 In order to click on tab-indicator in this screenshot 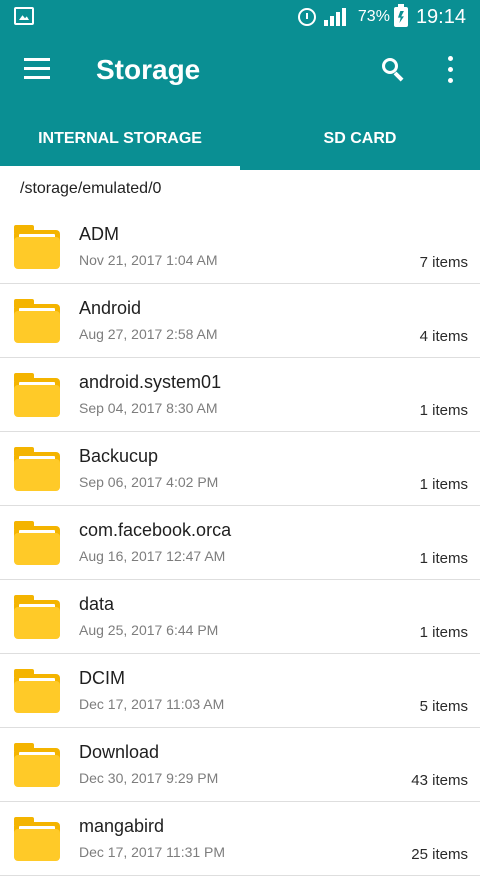, I will do `click(120, 168)`.